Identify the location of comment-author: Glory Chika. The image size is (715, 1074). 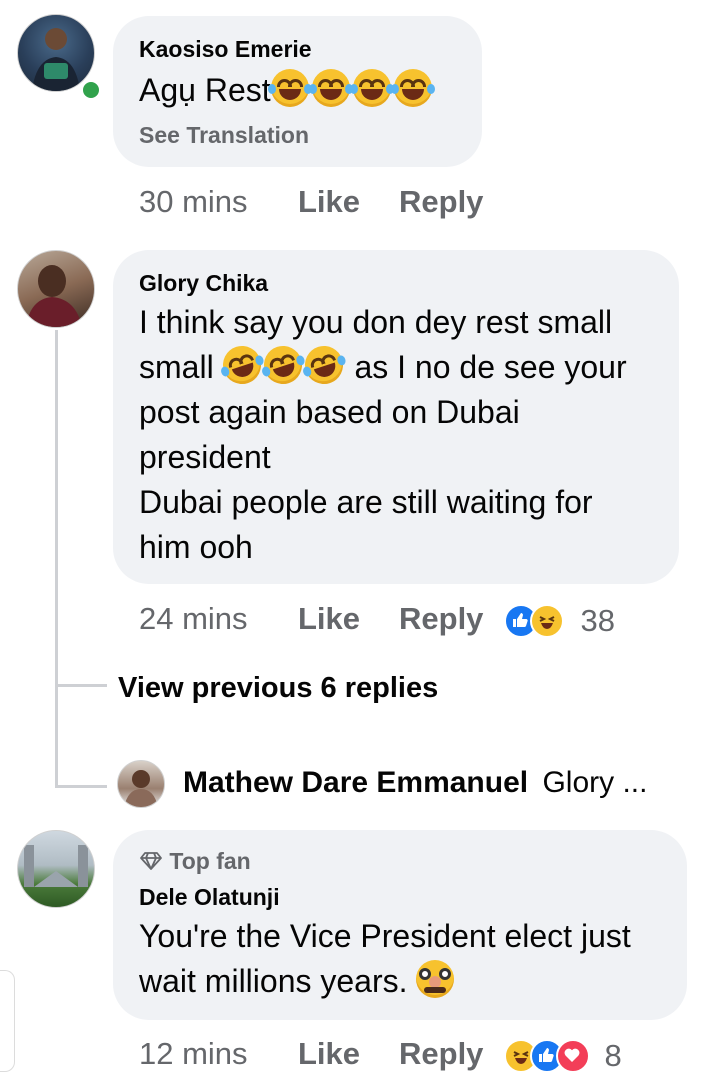
(203, 283).